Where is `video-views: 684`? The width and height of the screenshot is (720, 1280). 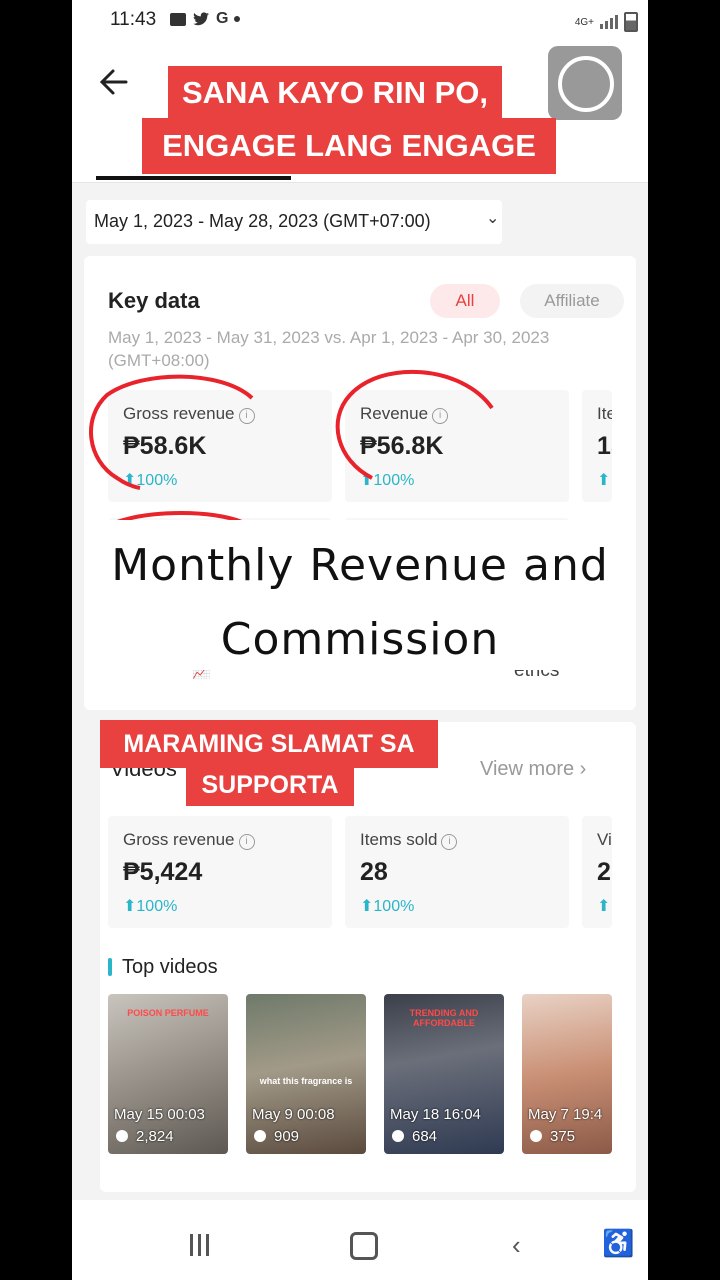 video-views: 684 is located at coordinates (414, 1136).